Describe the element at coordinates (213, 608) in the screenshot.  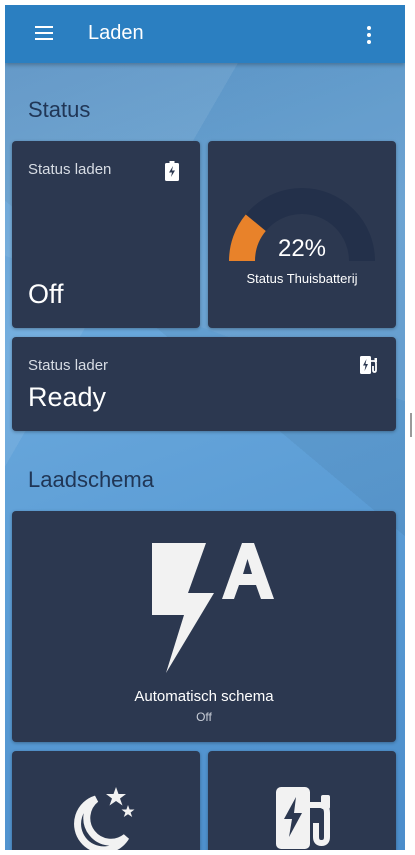
I see `flash-auto-icon` at that location.